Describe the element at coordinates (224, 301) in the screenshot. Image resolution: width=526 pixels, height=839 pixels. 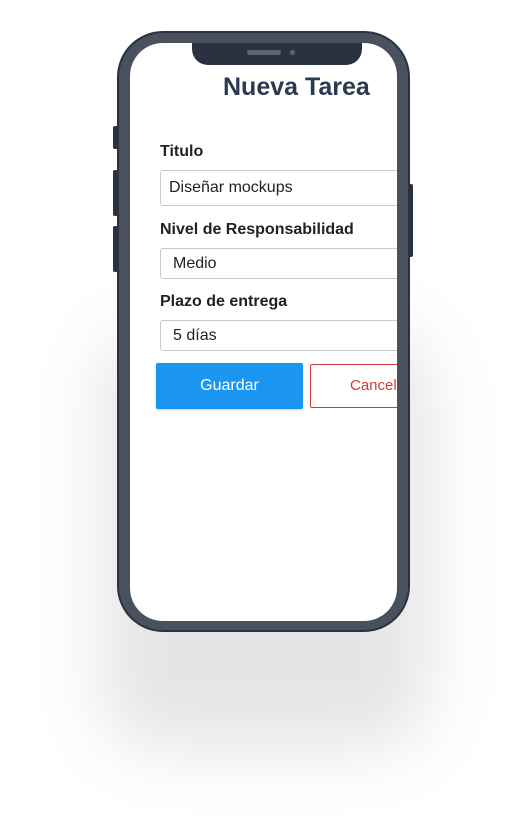
I see `deadline-field-label: Plazo de entrega` at that location.